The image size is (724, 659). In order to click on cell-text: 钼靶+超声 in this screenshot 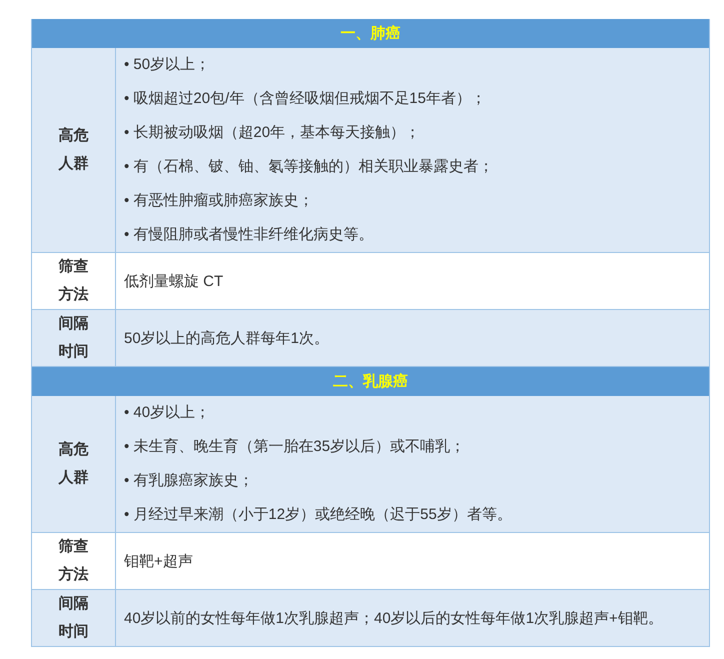, I will do `click(159, 562)`.